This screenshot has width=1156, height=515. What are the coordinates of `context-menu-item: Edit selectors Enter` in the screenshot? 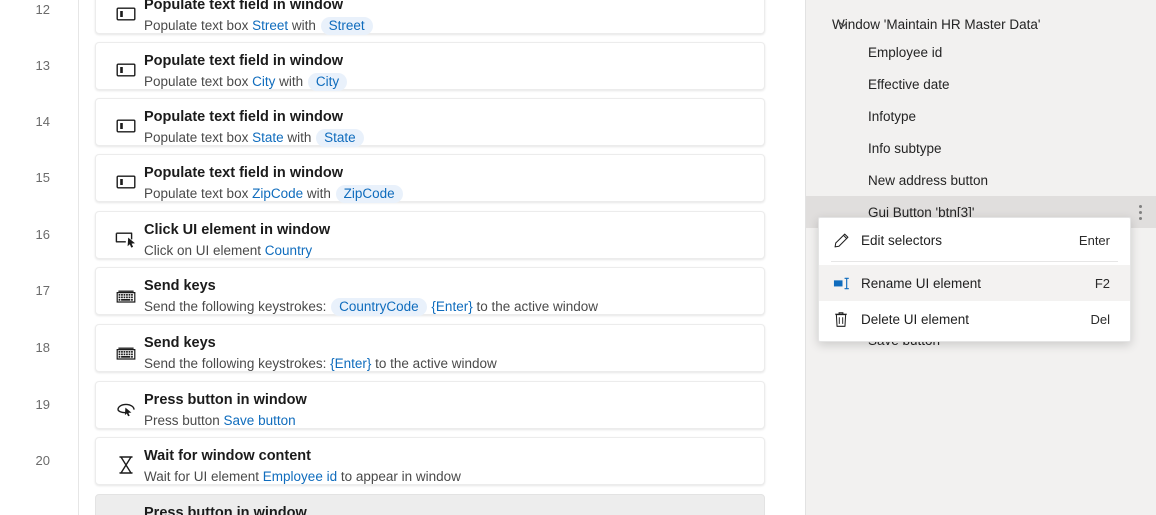 It's located at (974, 240).